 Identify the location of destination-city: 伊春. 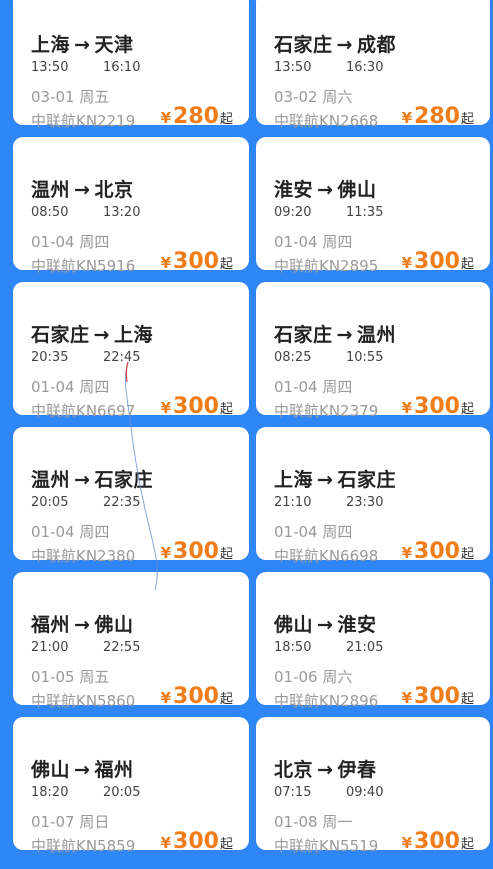
(357, 770).